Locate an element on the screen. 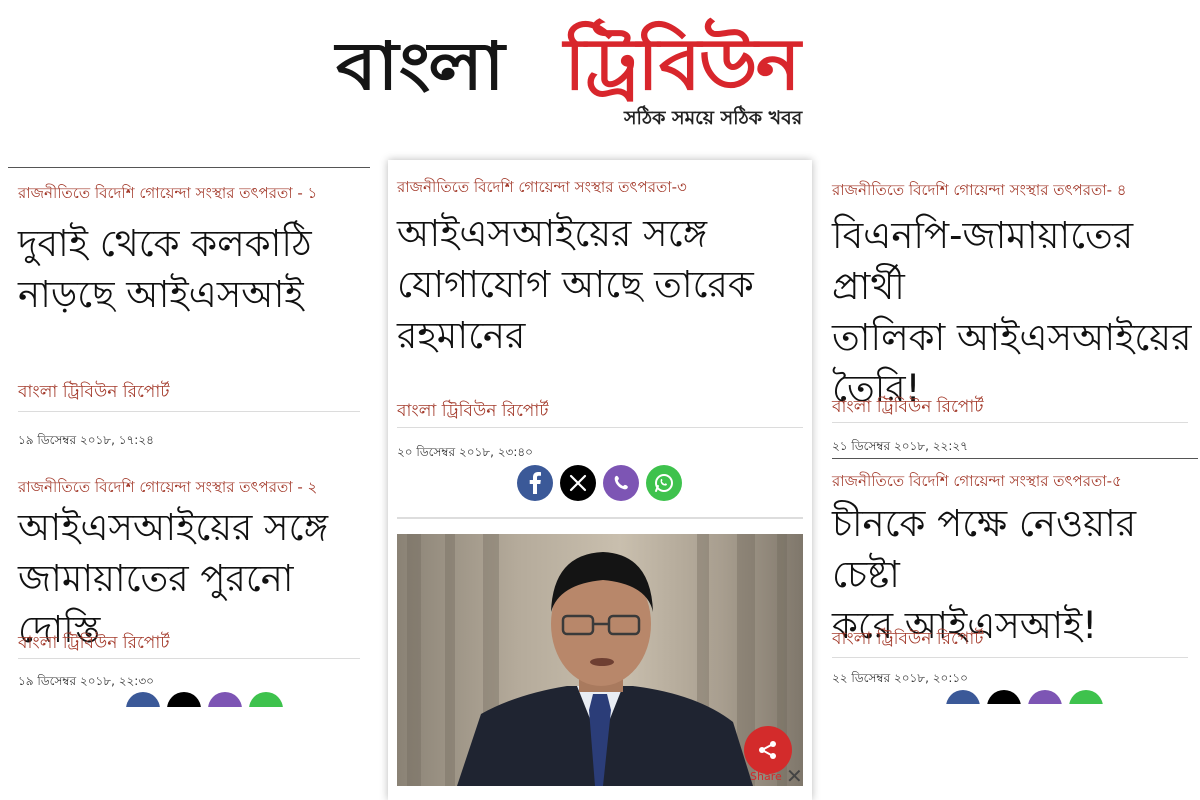 This screenshot has height=800, width=1200. logo-text-bangla: বাংলা is located at coordinates (420, 66).